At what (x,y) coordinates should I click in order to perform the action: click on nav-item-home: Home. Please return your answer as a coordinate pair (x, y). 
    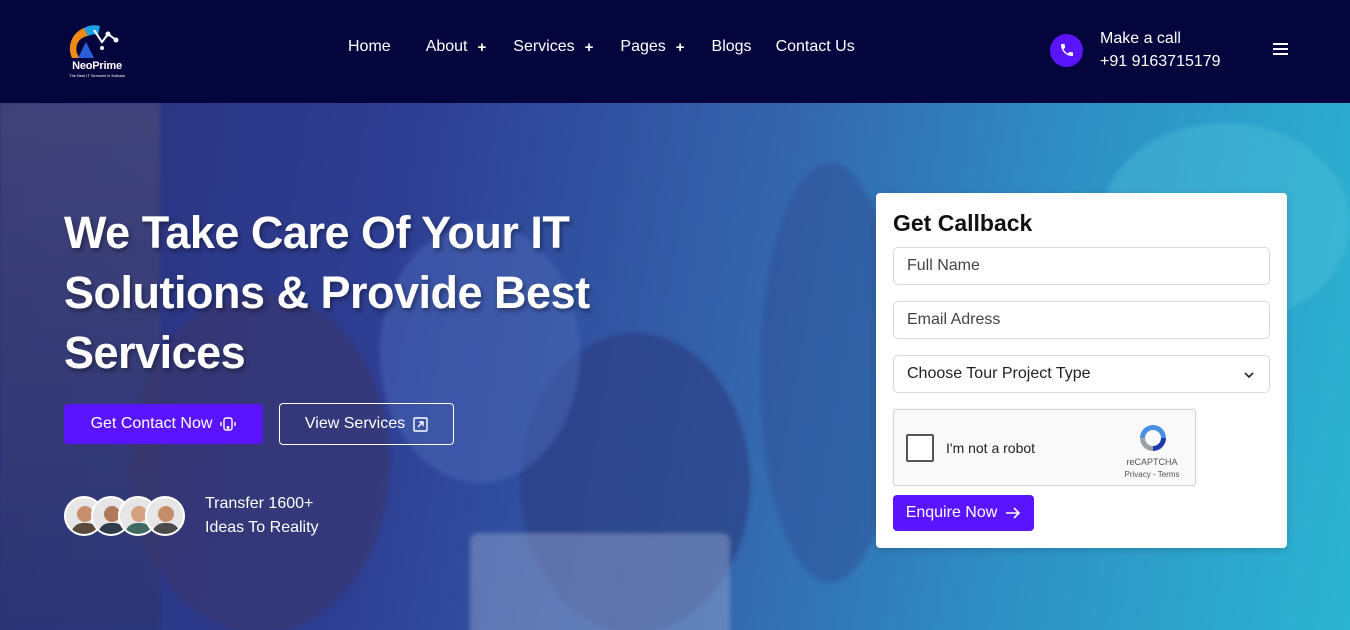
    Looking at the image, I should click on (369, 47).